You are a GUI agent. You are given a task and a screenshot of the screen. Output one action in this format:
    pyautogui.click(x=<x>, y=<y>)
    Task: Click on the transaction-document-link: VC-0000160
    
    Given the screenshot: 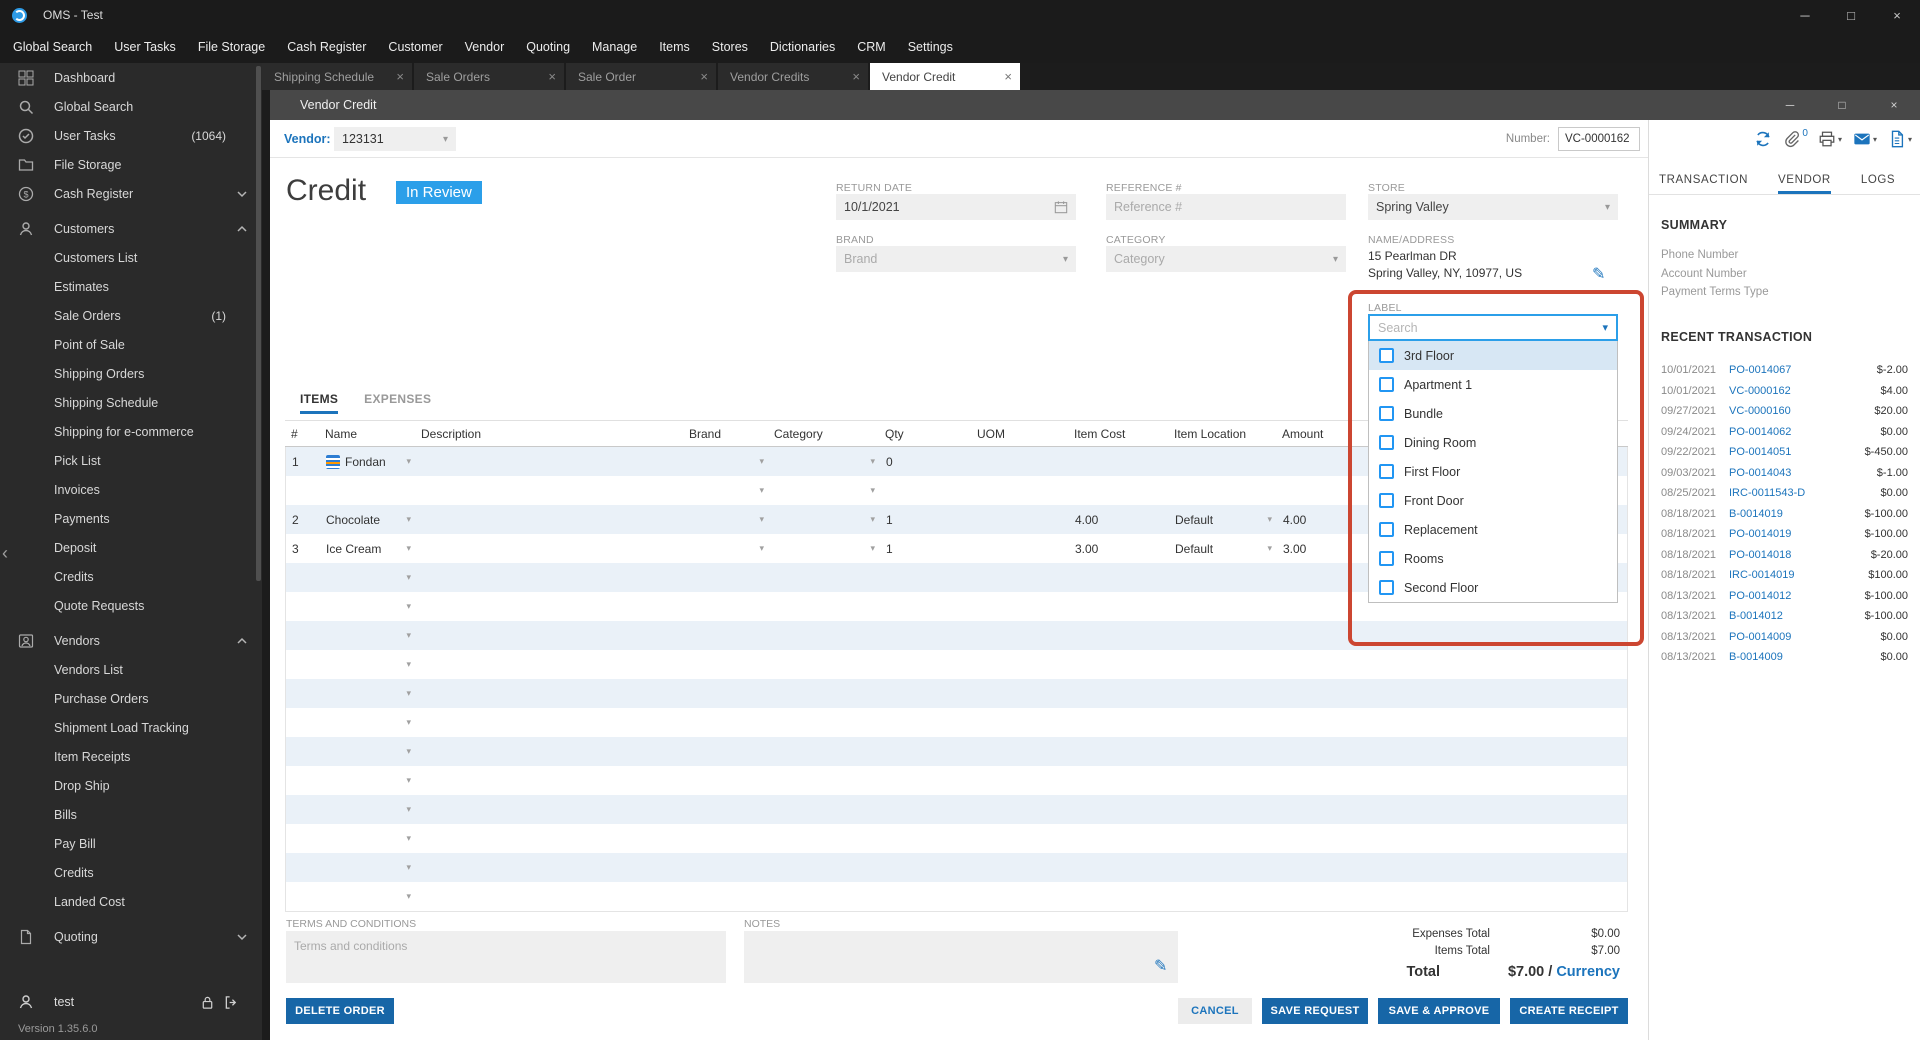 What is the action you would take?
    pyautogui.click(x=1798, y=411)
    